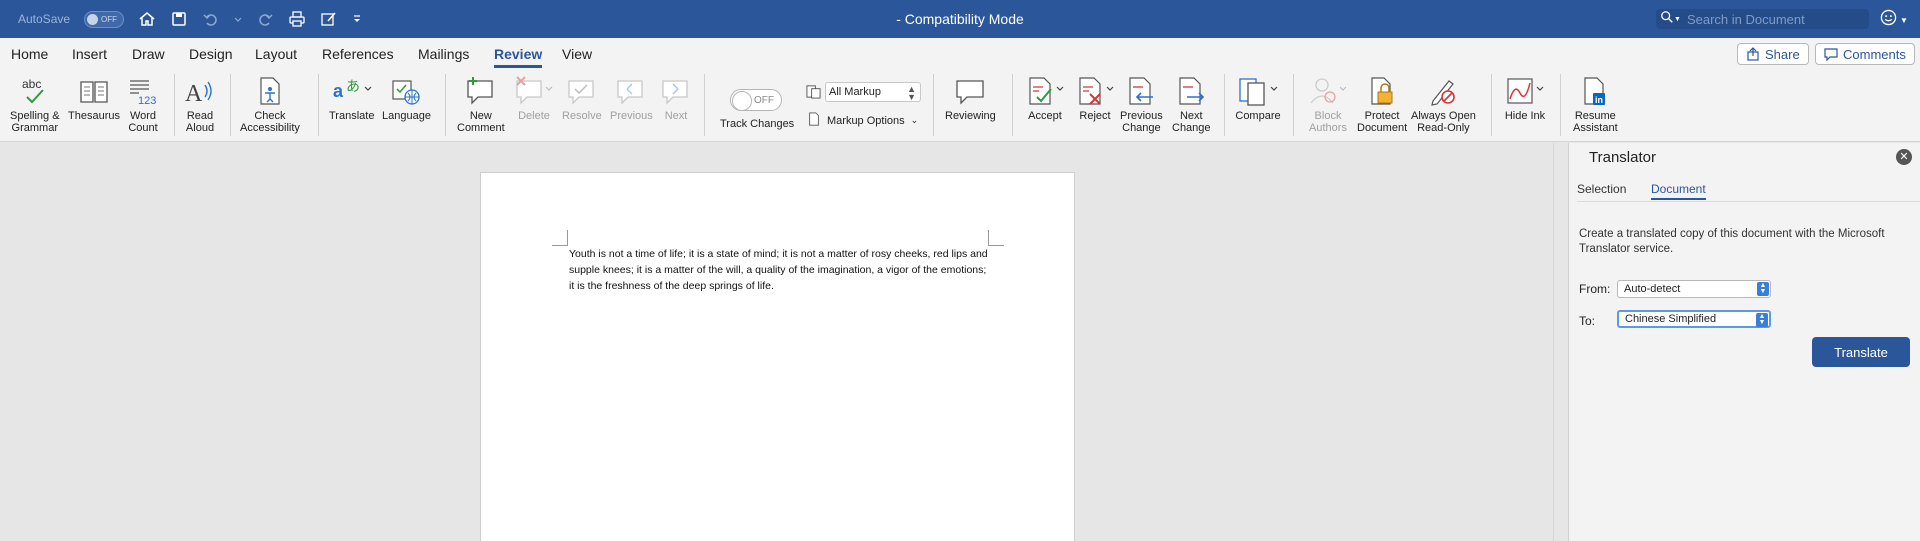 This screenshot has width=1920, height=541. What do you see at coordinates (406, 116) in the screenshot?
I see `language-label: Language` at bounding box center [406, 116].